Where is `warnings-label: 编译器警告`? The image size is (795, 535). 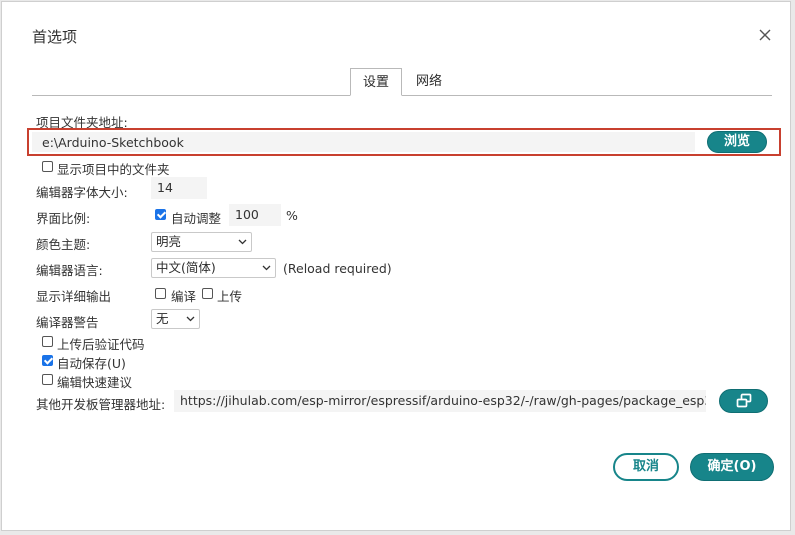
warnings-label: 编译器警告 is located at coordinates (67, 322).